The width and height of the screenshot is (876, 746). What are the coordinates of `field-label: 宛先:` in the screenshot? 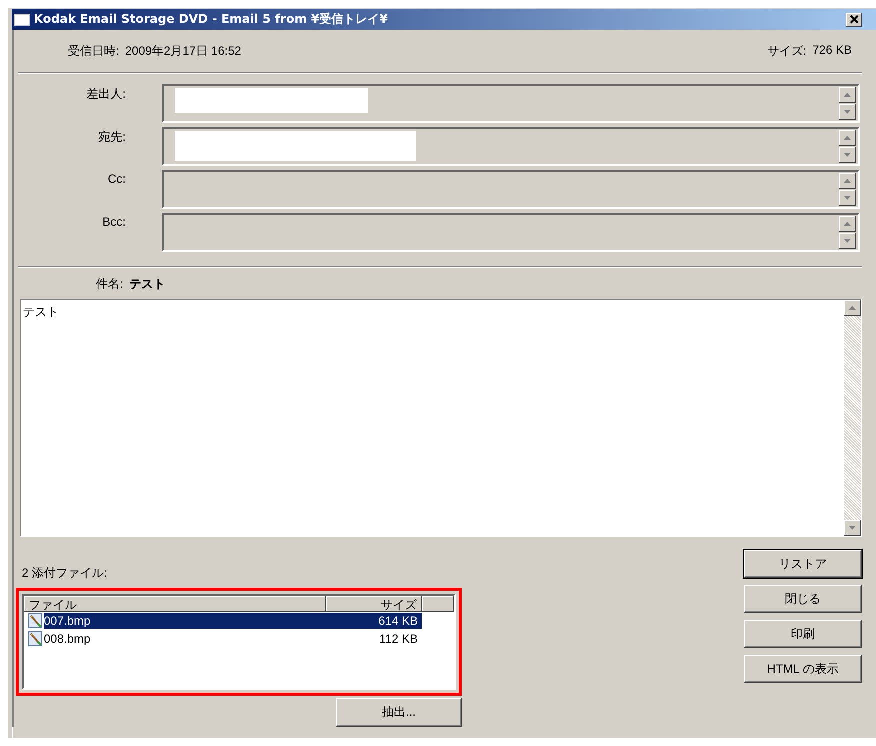 It's located at (112, 137).